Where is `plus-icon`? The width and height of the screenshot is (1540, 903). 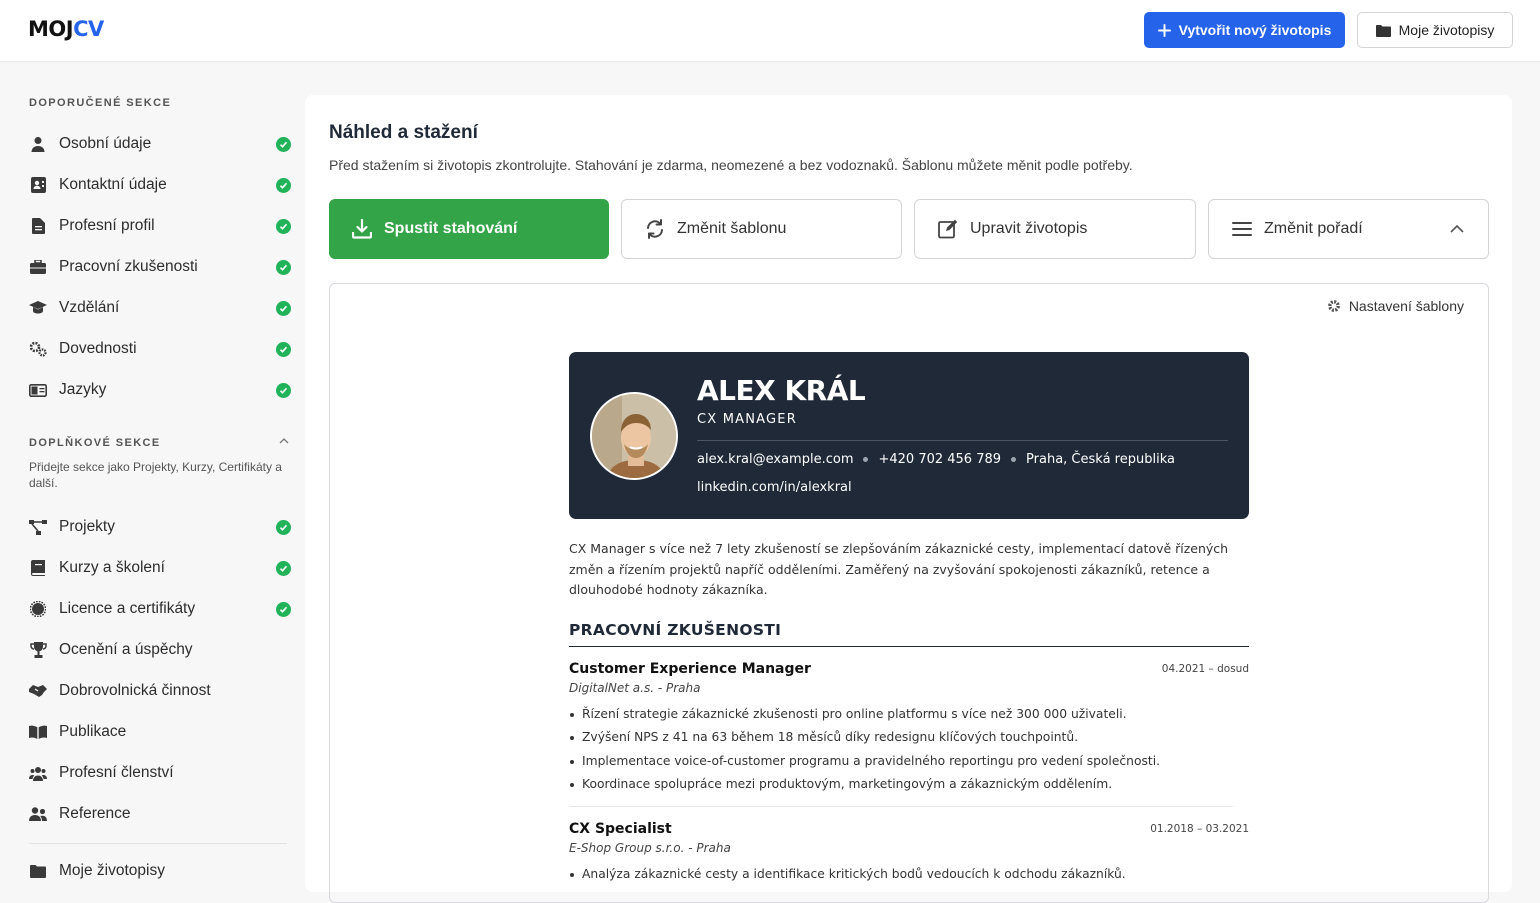 plus-icon is located at coordinates (1164, 30).